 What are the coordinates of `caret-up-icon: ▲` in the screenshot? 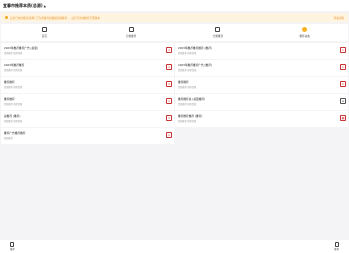 It's located at (45, 6).